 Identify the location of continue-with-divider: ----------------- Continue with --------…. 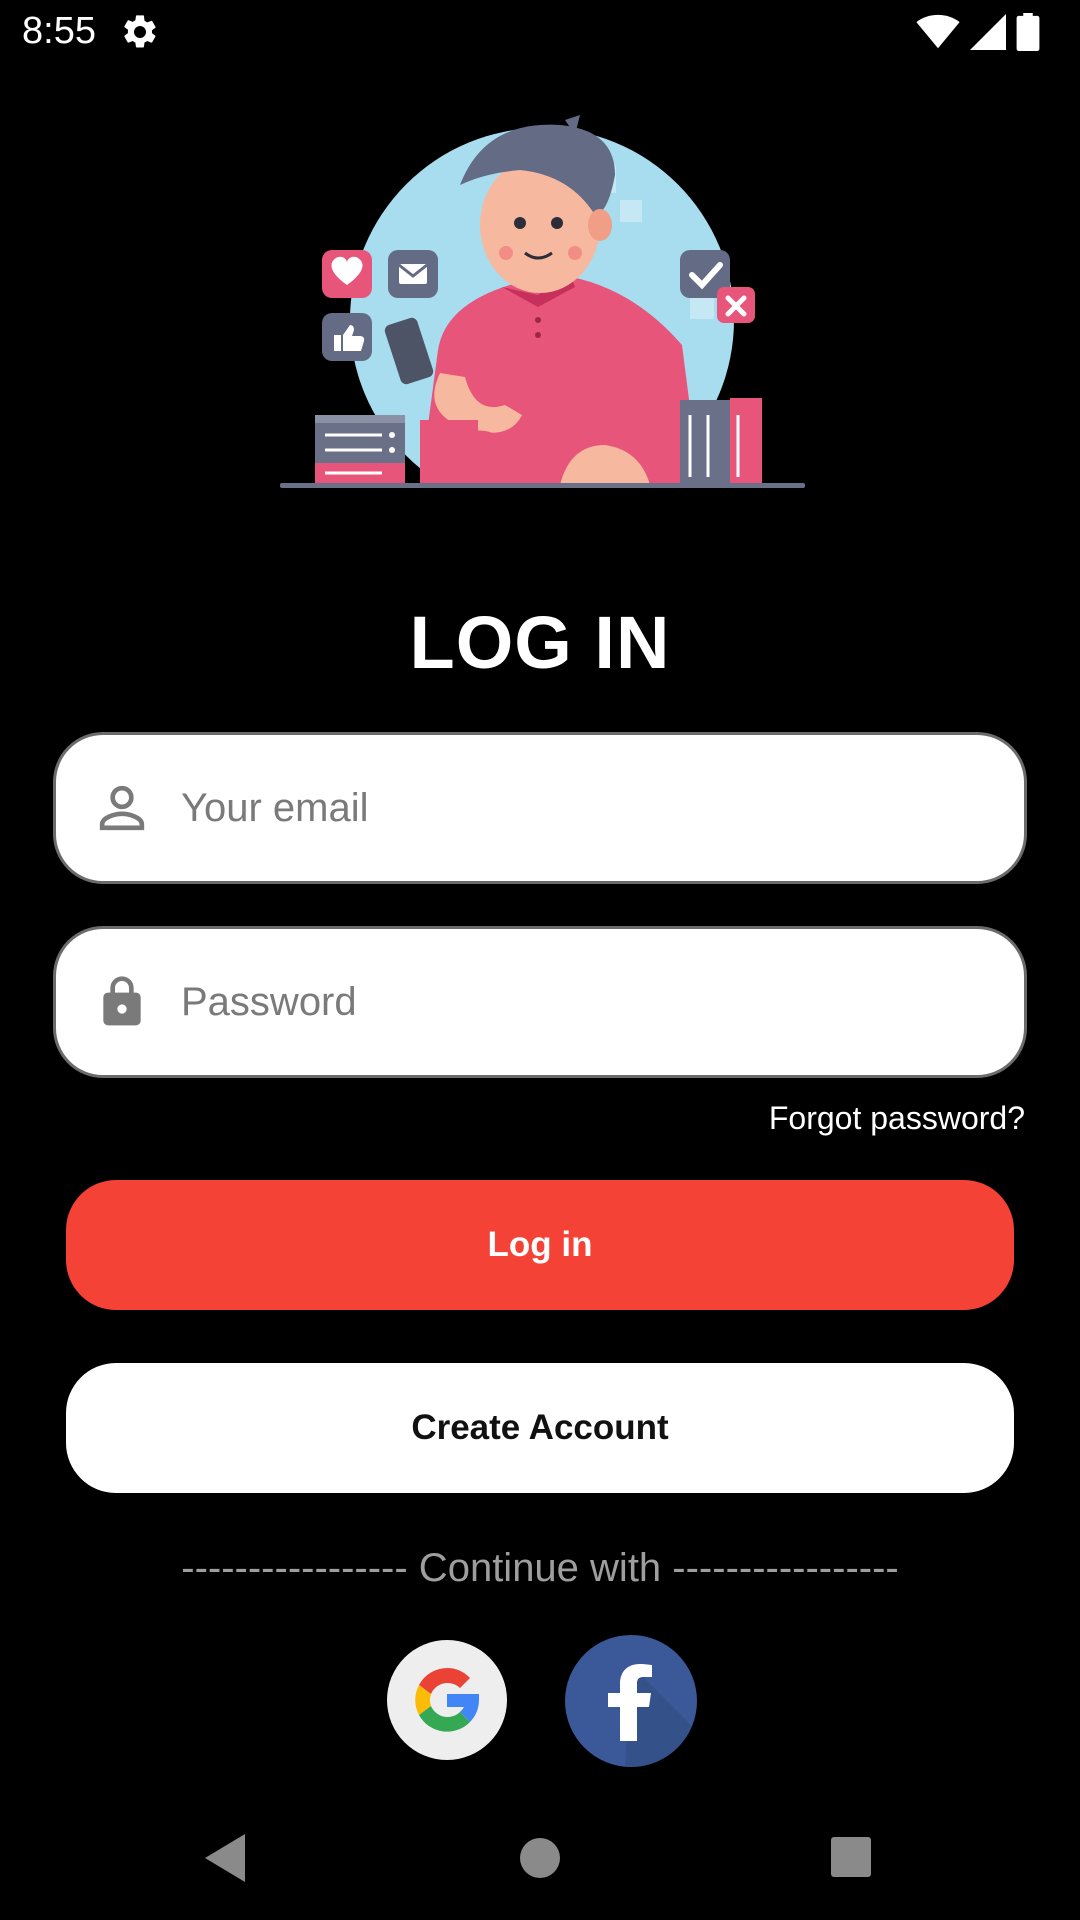
(540, 1568).